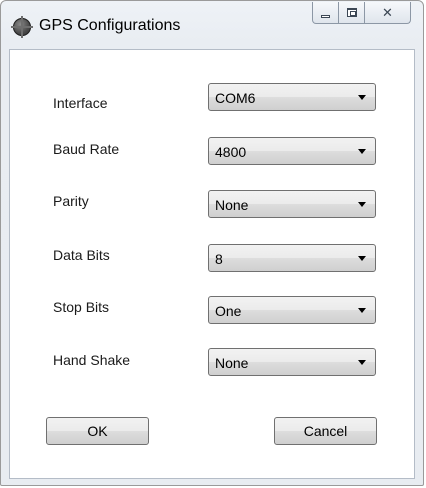 The height and width of the screenshot is (488, 426). Describe the element at coordinates (292, 258) in the screenshot. I see `data-bits-combobox: 8` at that location.